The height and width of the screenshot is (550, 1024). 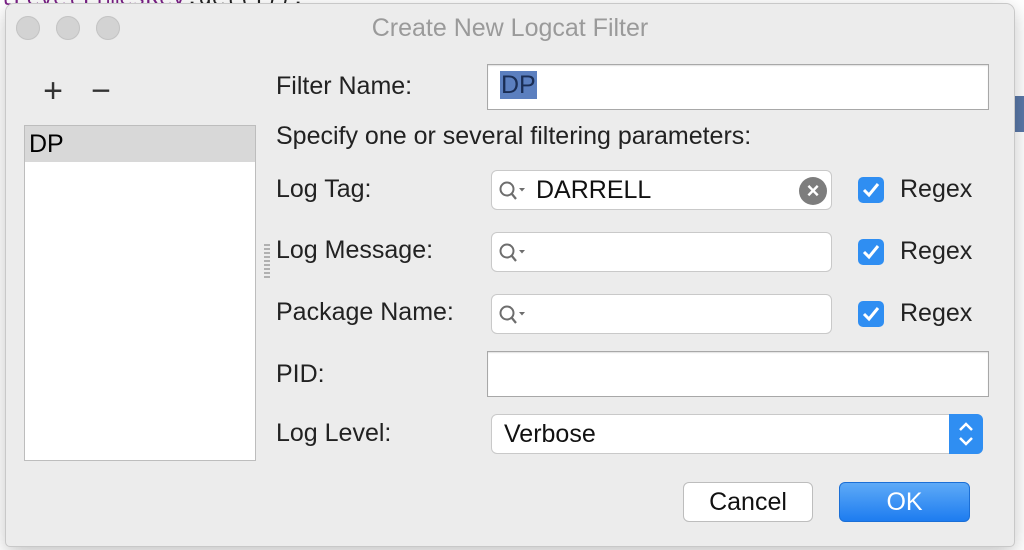 I want to click on log-tag-input: DARRELL ×, so click(x=661, y=190).